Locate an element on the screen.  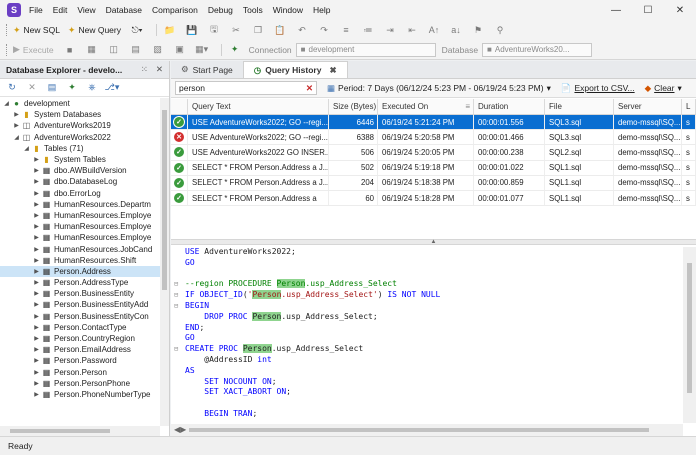
tree-node: ◢ ◫ AdventureWorks2022 is located at coordinates (80, 137).